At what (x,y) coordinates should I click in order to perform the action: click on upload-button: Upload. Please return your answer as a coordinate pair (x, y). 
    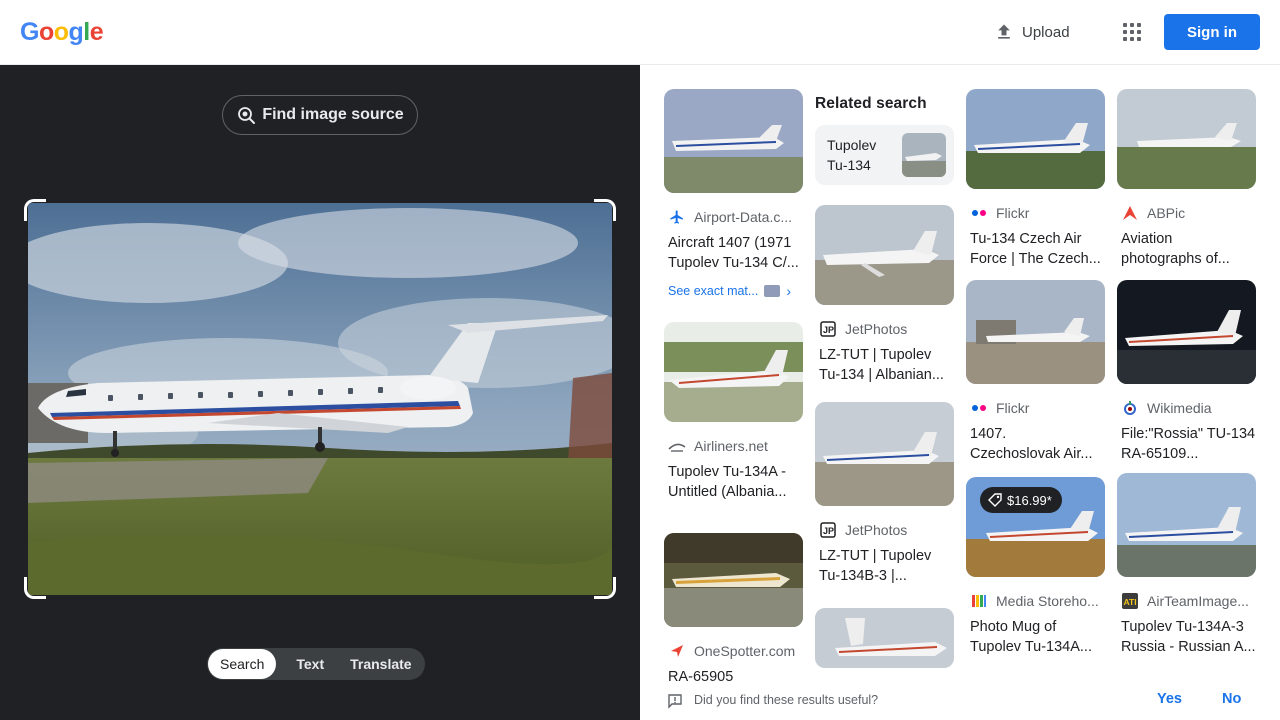
    Looking at the image, I should click on (1032, 32).